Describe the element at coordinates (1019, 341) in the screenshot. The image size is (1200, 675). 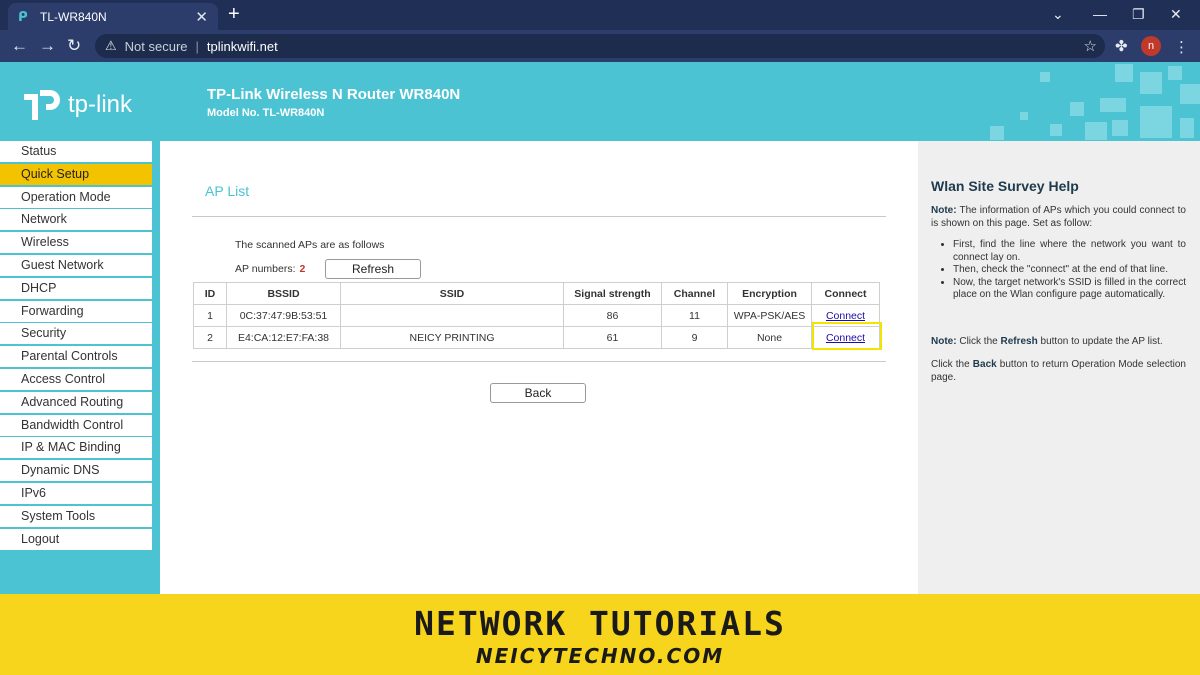
I see `note2-bold: Refresh` at that location.